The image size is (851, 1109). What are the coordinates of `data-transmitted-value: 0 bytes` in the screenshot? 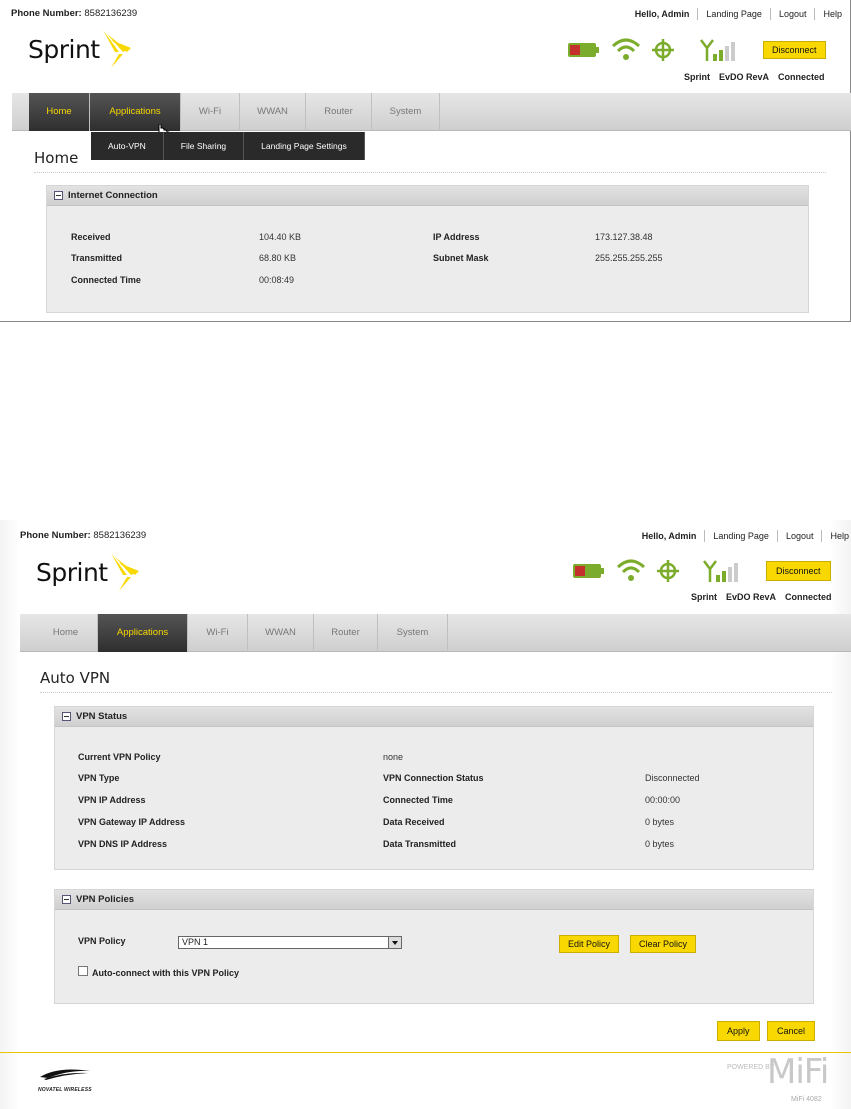 It's located at (660, 844).